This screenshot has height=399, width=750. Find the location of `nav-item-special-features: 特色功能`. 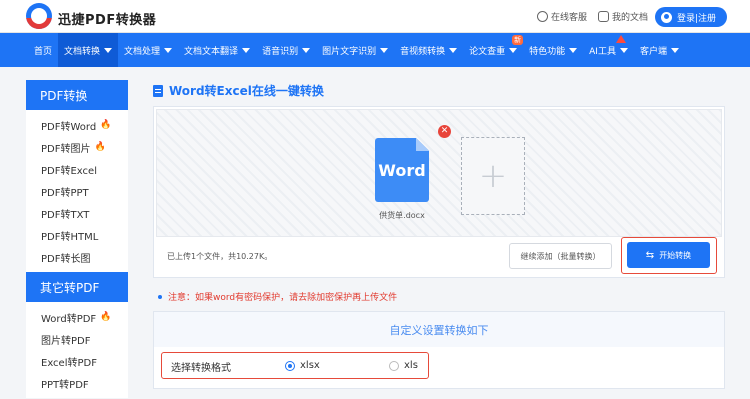

nav-item-special-features: 特色功能 is located at coordinates (553, 50).